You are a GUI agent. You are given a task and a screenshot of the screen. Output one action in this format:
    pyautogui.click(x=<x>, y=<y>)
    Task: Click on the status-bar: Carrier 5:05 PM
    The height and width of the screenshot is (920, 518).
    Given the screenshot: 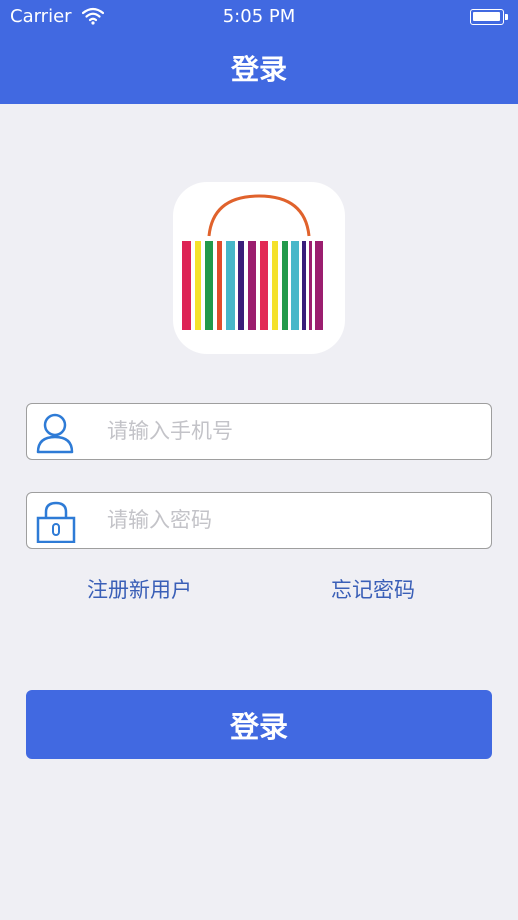 What is the action you would take?
    pyautogui.click(x=259, y=17)
    